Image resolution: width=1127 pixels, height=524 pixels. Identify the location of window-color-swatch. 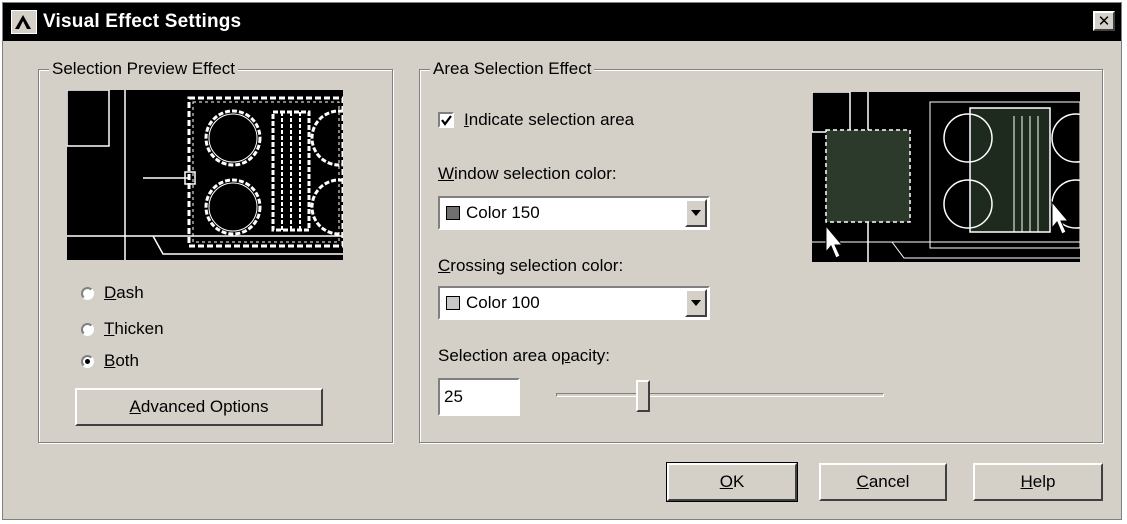
(453, 213).